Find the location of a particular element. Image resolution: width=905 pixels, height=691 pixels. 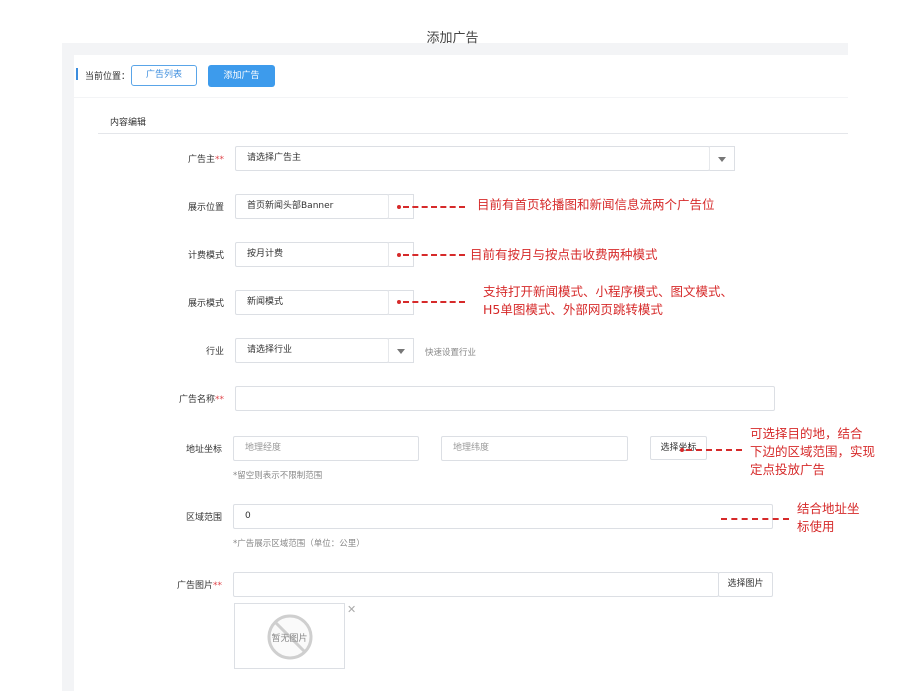

range-annotation-line2: 标使用 is located at coordinates (816, 526).